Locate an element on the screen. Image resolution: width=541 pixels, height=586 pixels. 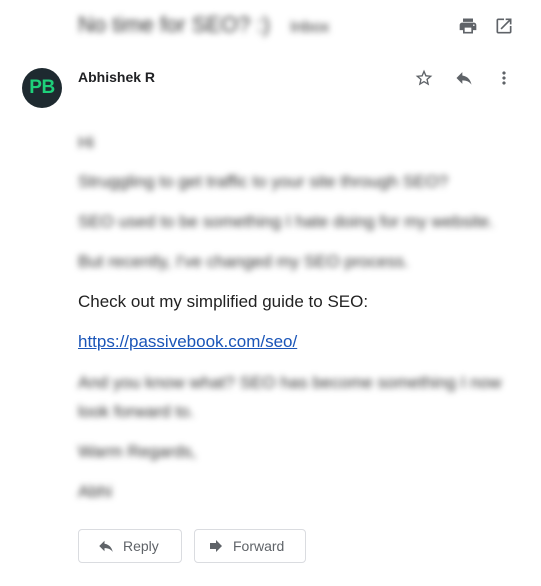
signature: Abhi is located at coordinates (95, 491).